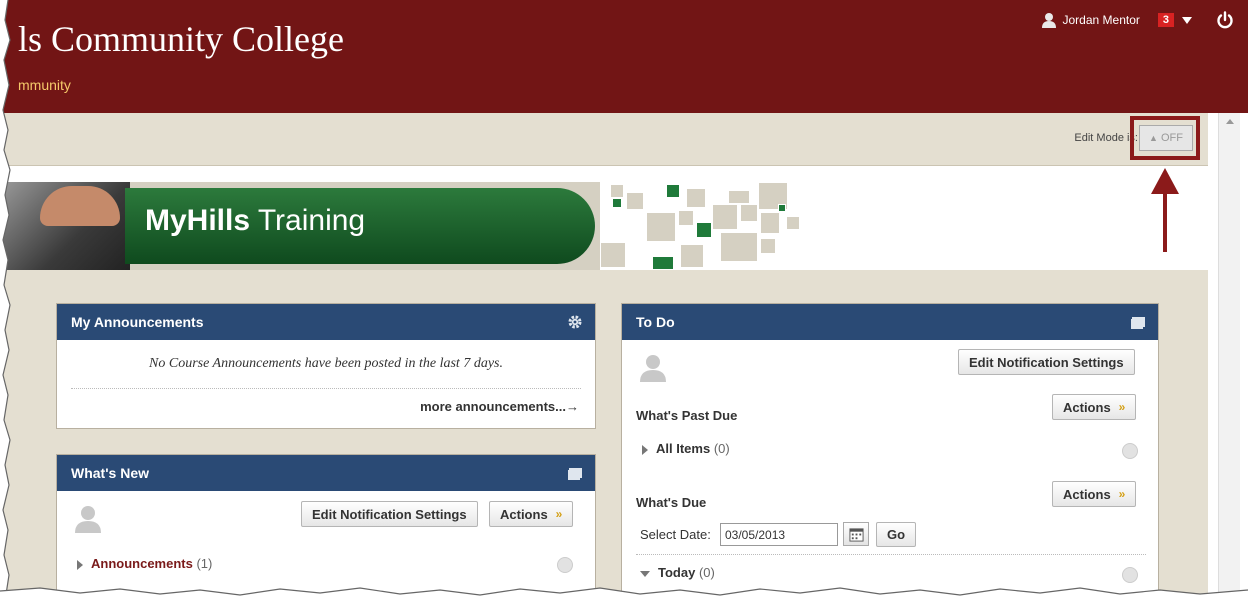 Image resolution: width=1248 pixels, height=601 pixels. Describe the element at coordinates (198, 220) in the screenshot. I see `banner-brand: MyHills` at that location.